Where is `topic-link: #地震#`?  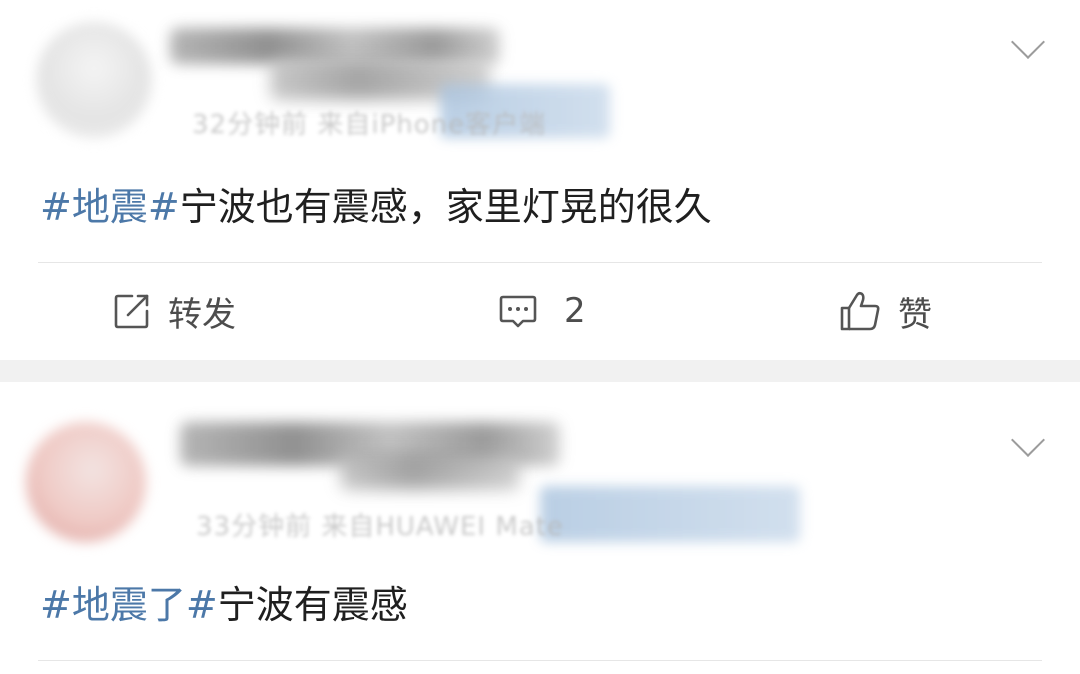
topic-link: #地震# is located at coordinates (110, 207).